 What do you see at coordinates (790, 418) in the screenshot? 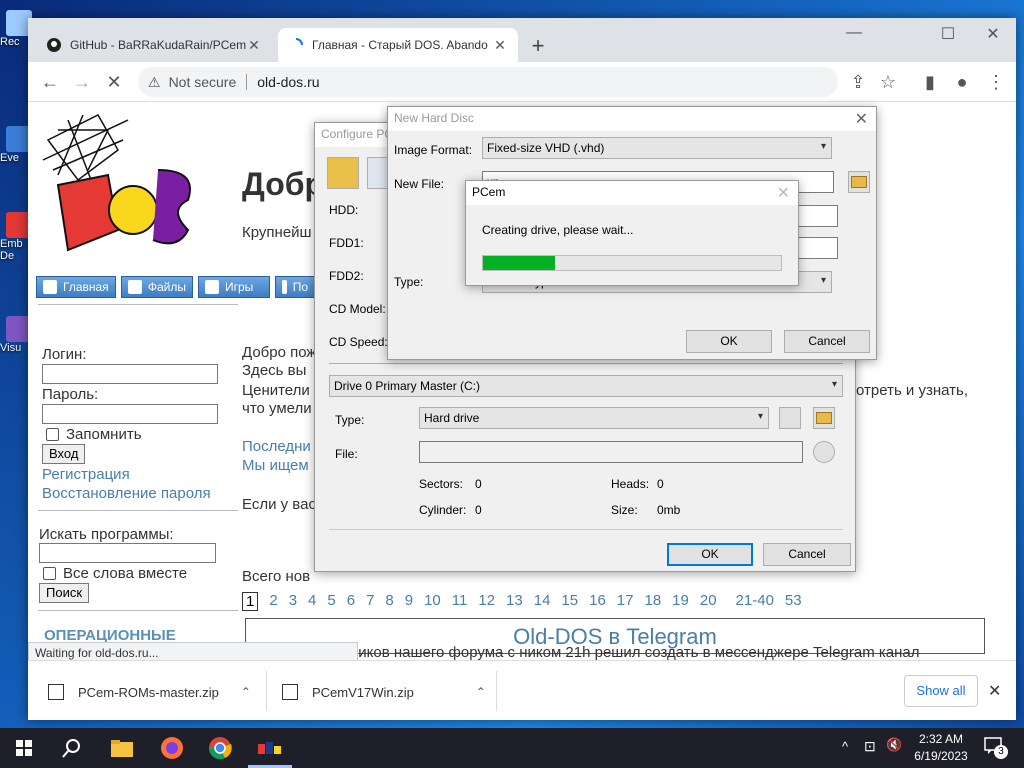
I see `new-disk-icon` at bounding box center [790, 418].